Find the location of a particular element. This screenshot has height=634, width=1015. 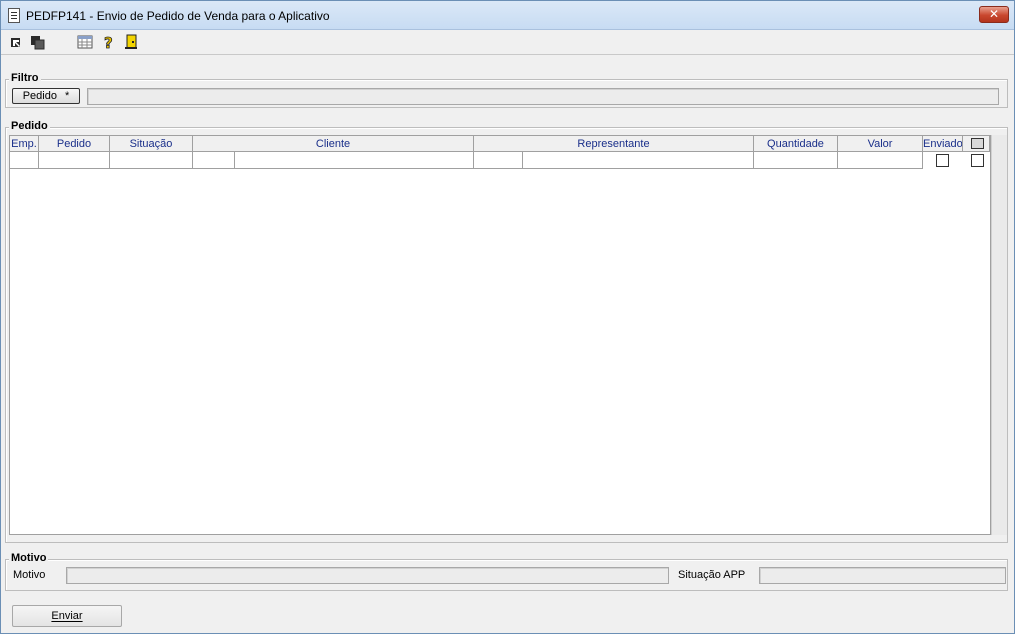

situacao-app-label: Situação APP is located at coordinates (712, 575).